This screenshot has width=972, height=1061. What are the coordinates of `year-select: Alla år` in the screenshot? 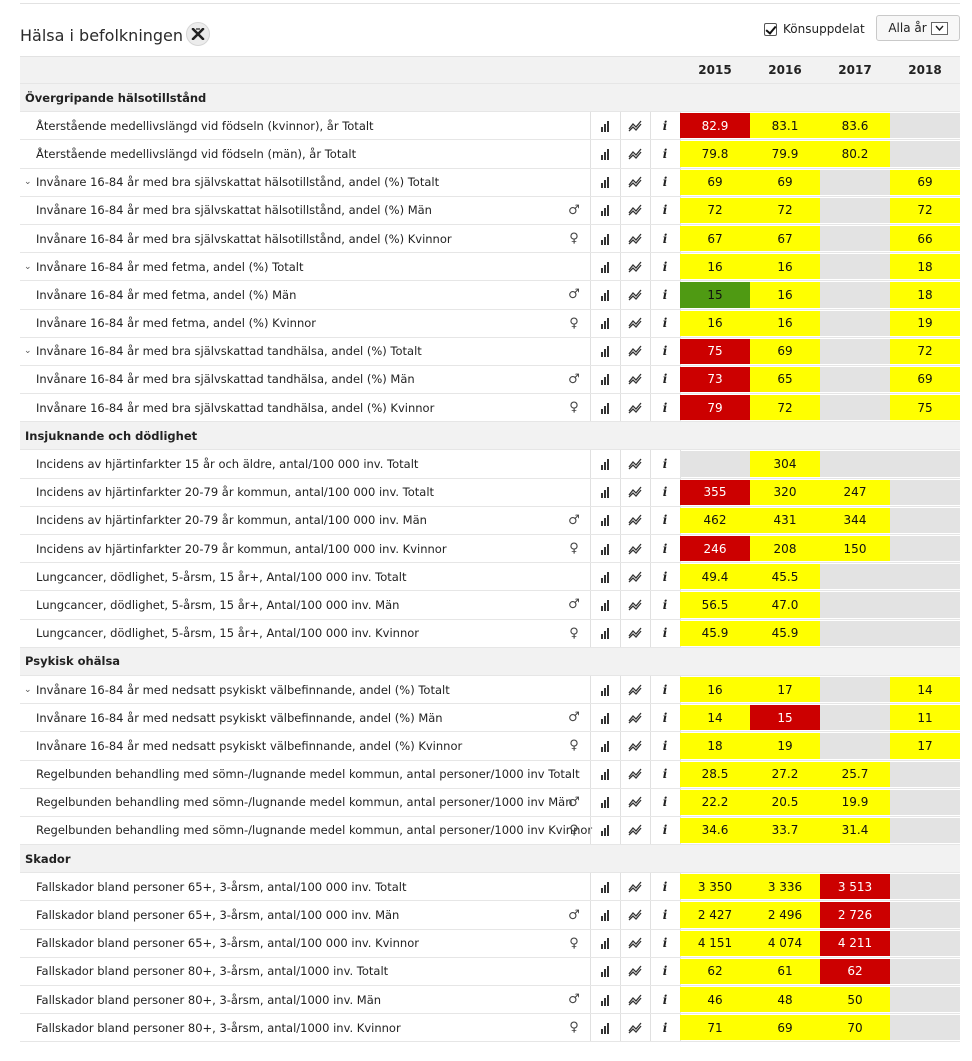 It's located at (918, 28).